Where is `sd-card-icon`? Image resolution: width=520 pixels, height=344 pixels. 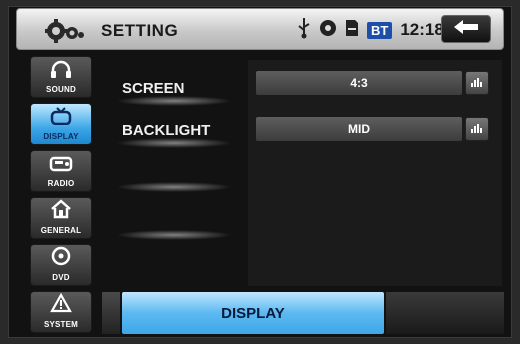 sd-card-icon is located at coordinates (352, 30).